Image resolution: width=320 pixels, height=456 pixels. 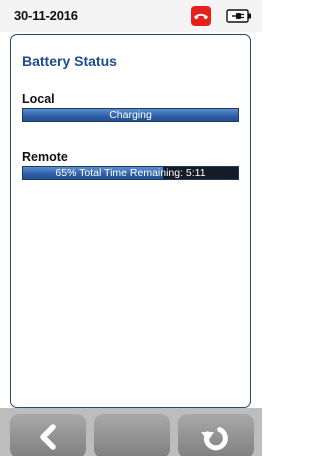 What do you see at coordinates (45, 157) in the screenshot?
I see `remote-label: Remote` at bounding box center [45, 157].